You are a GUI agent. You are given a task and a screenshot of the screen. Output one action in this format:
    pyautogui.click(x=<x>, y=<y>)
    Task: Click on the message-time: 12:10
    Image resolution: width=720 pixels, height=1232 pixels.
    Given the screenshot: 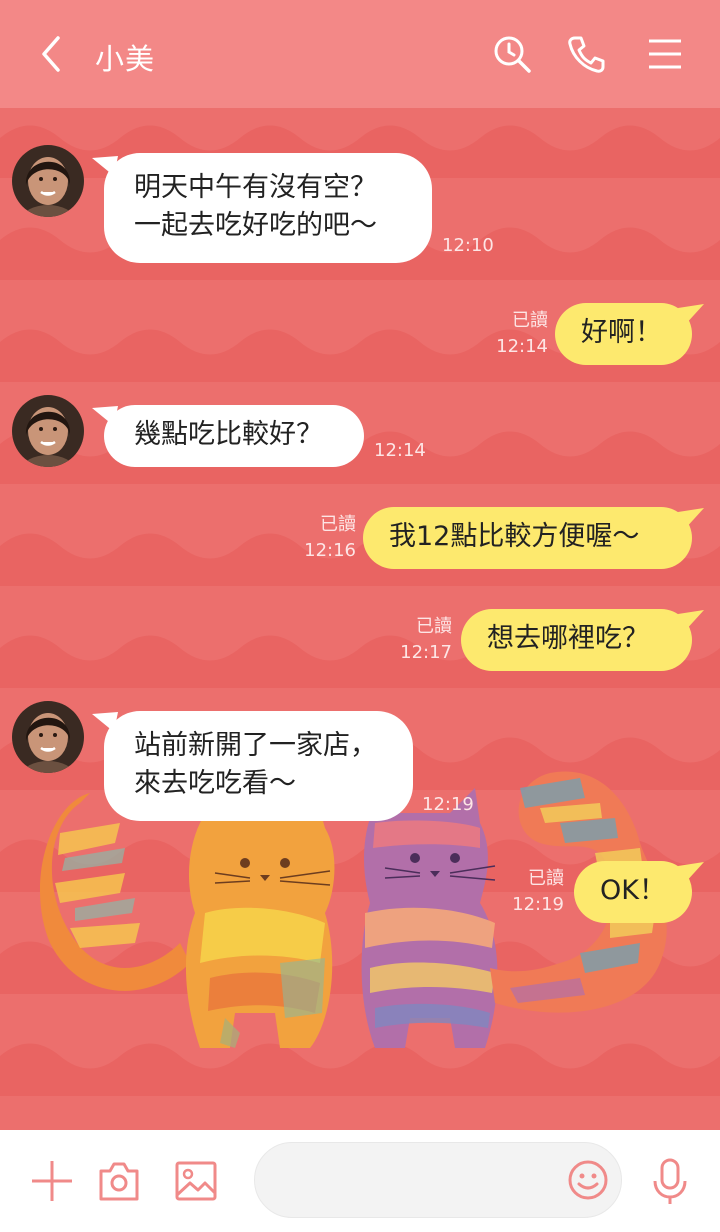 What is the action you would take?
    pyautogui.click(x=468, y=245)
    